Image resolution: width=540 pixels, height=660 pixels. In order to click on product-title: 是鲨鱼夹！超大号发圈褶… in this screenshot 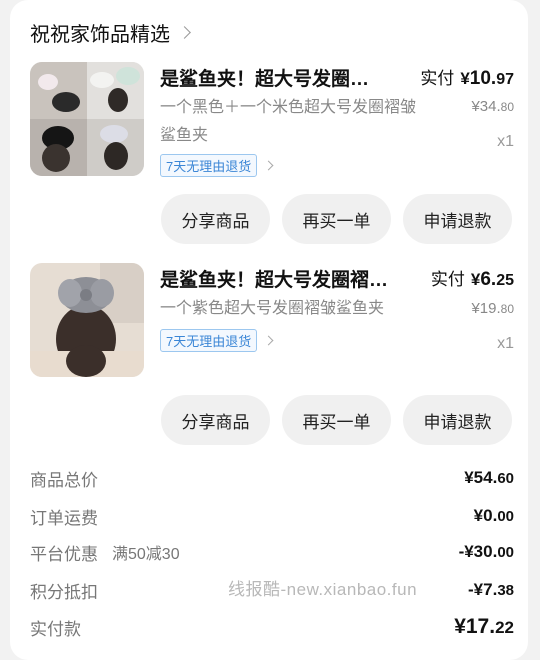, I will do `click(282, 278)`.